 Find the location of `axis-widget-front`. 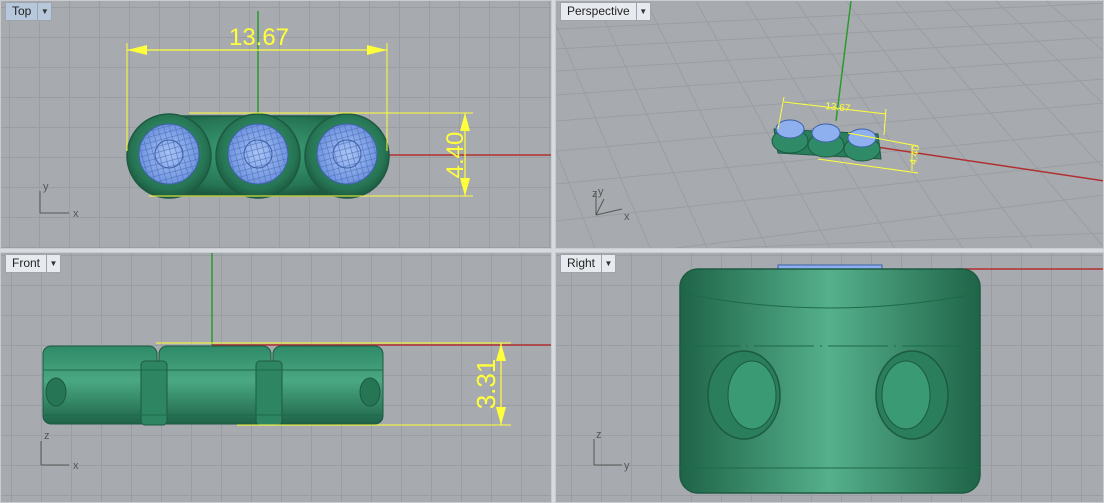

axis-widget-front is located at coordinates (54, 453).